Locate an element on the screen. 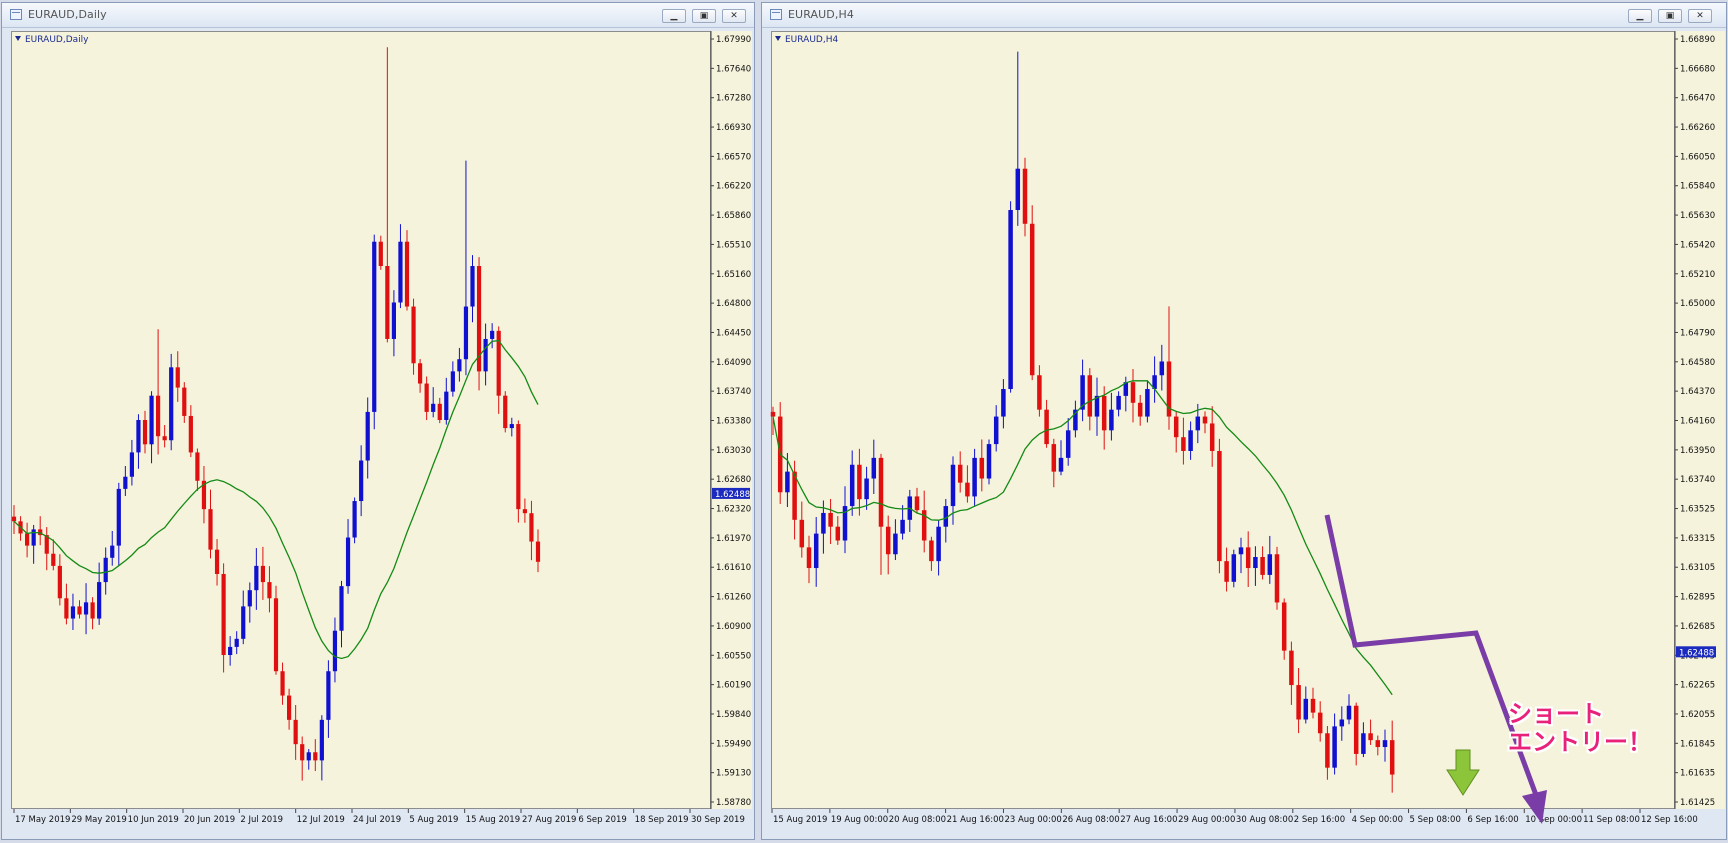  short-entry-annotation: ショート エントリー！ is located at coordinates (1580, 728).